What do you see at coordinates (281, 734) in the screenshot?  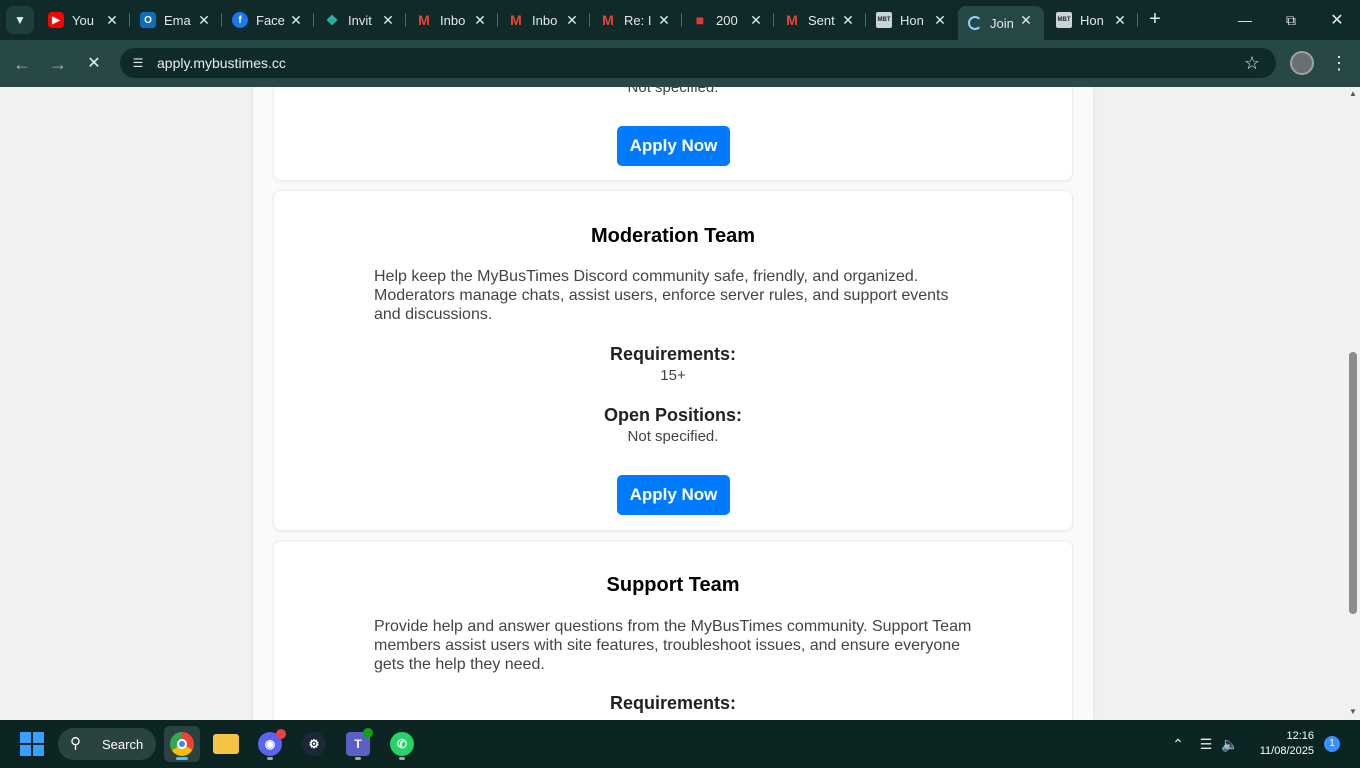 I see `notification-dot` at bounding box center [281, 734].